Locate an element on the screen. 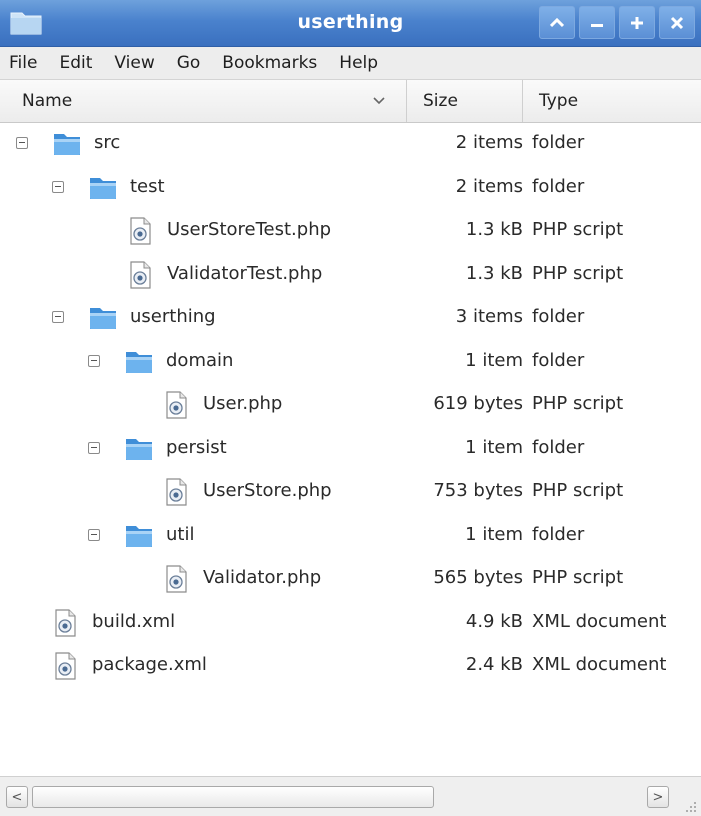 The image size is (701, 816). menu-help: Help is located at coordinates (360, 63).